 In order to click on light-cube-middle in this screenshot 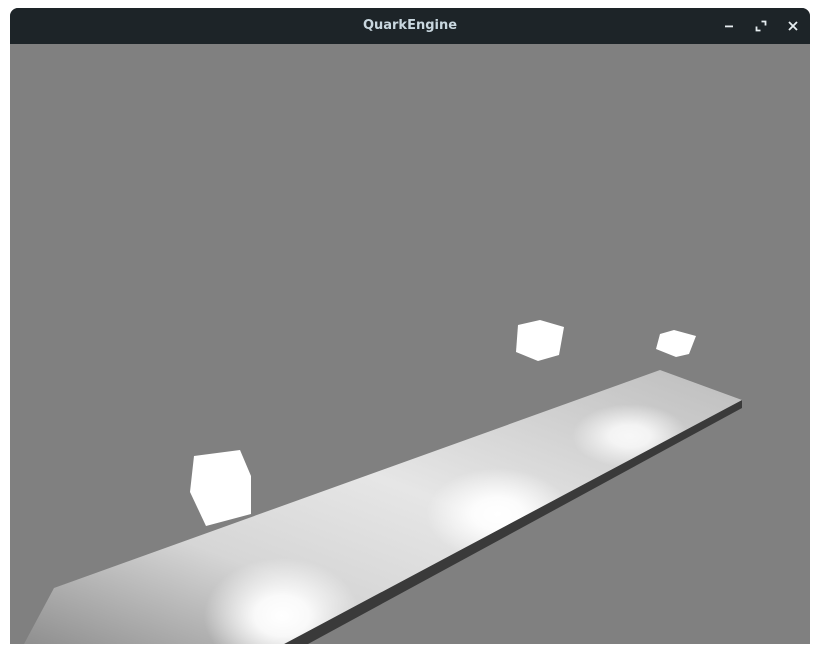, I will do `click(540, 340)`.